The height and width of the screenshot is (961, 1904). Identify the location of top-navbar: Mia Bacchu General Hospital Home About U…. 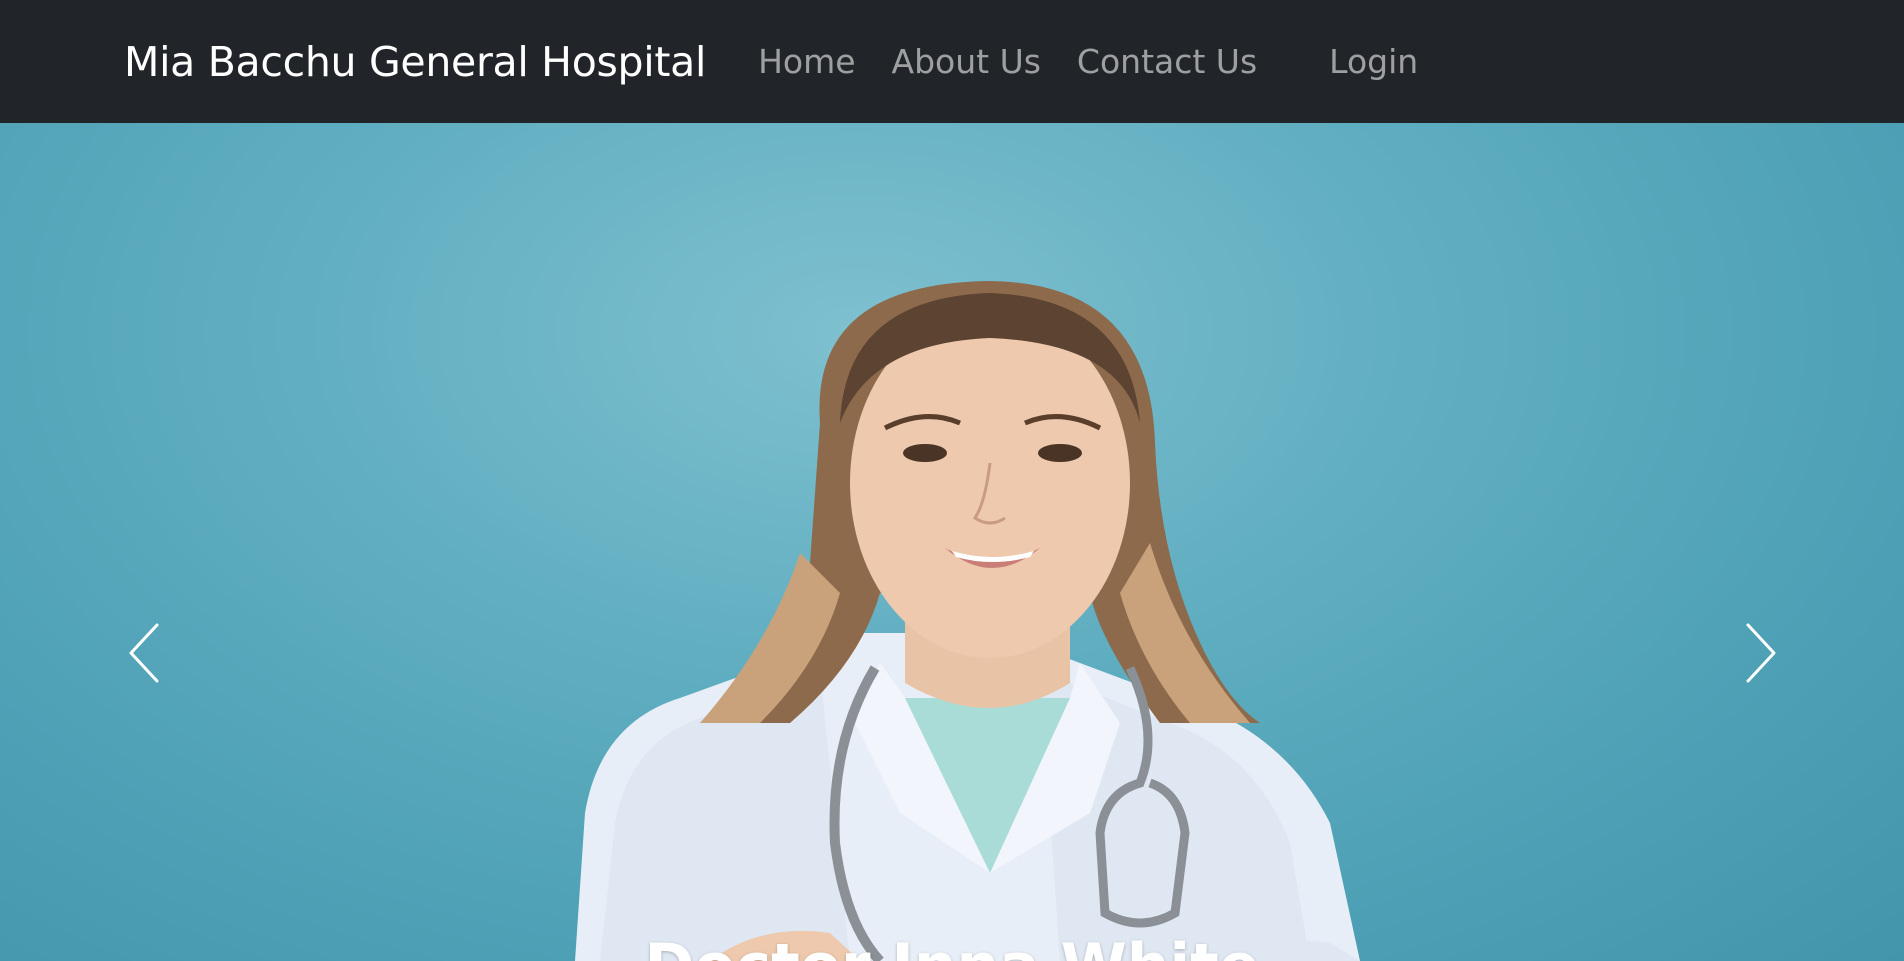
(952, 61).